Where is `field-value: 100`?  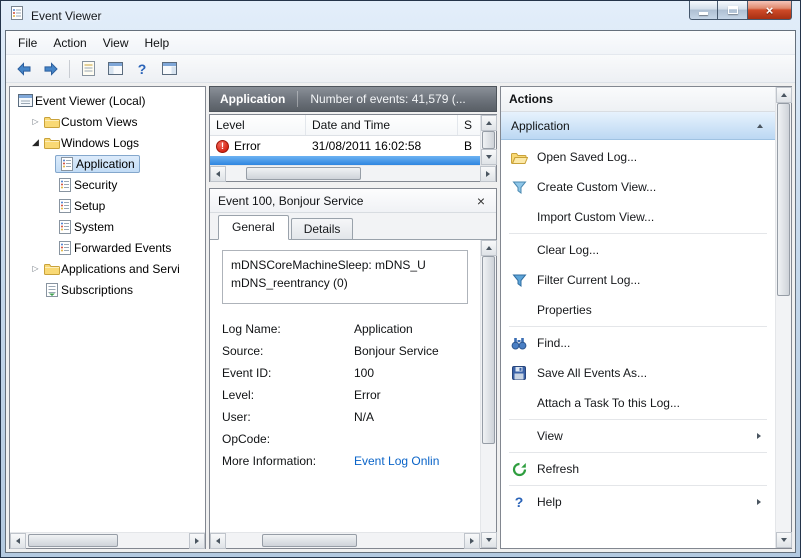
field-value: 100 is located at coordinates (364, 373).